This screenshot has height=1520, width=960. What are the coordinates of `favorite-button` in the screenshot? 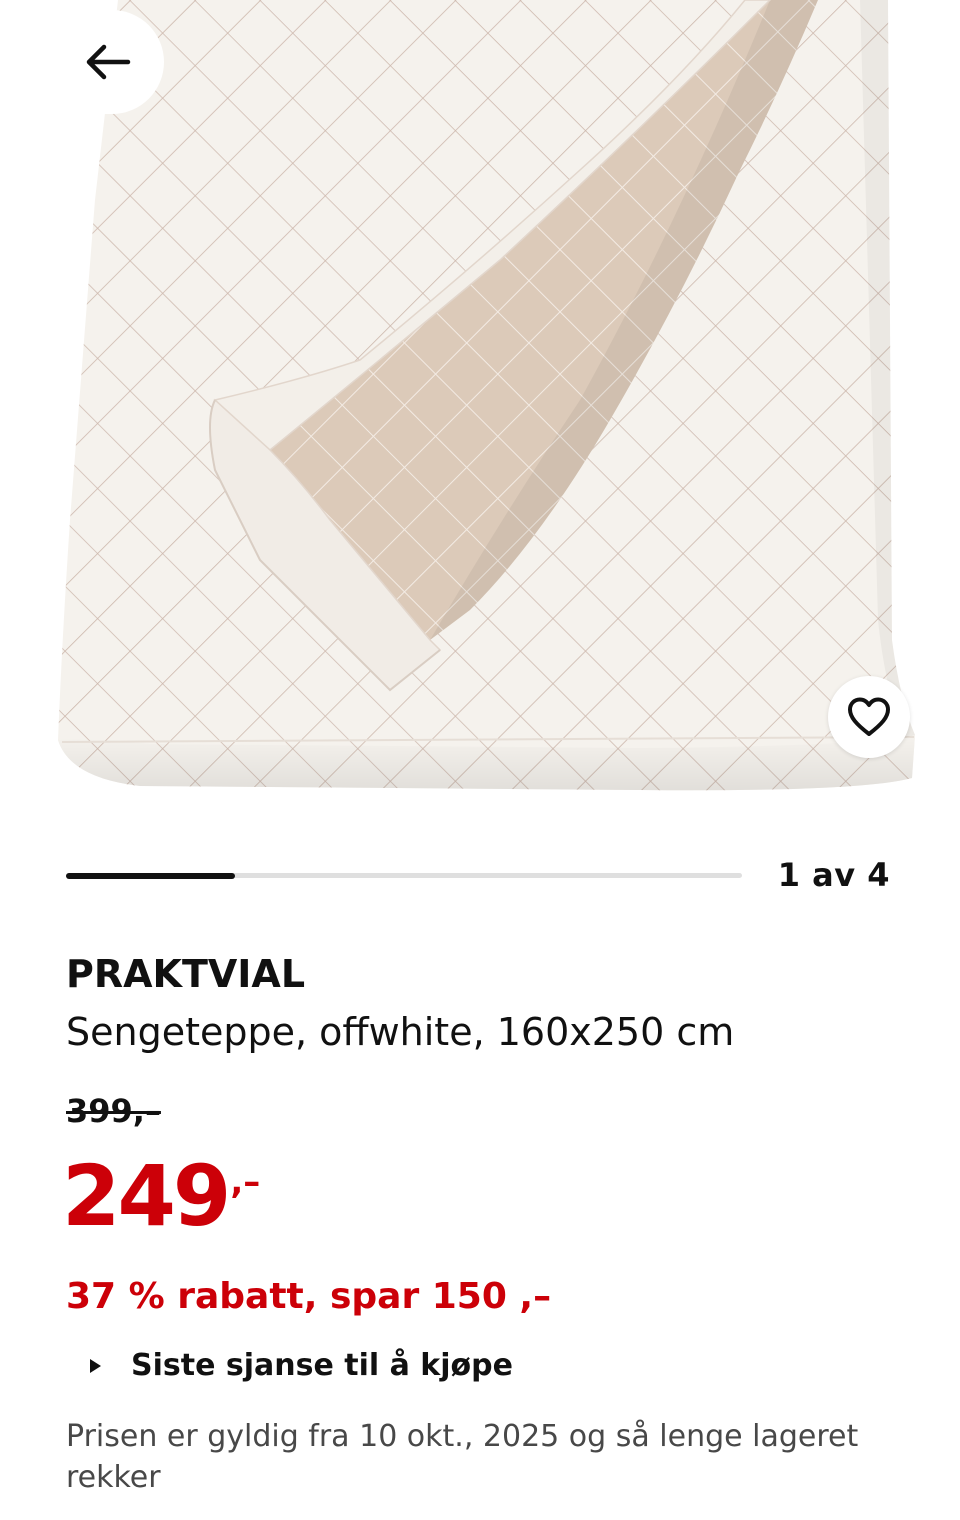 It's located at (869, 717).